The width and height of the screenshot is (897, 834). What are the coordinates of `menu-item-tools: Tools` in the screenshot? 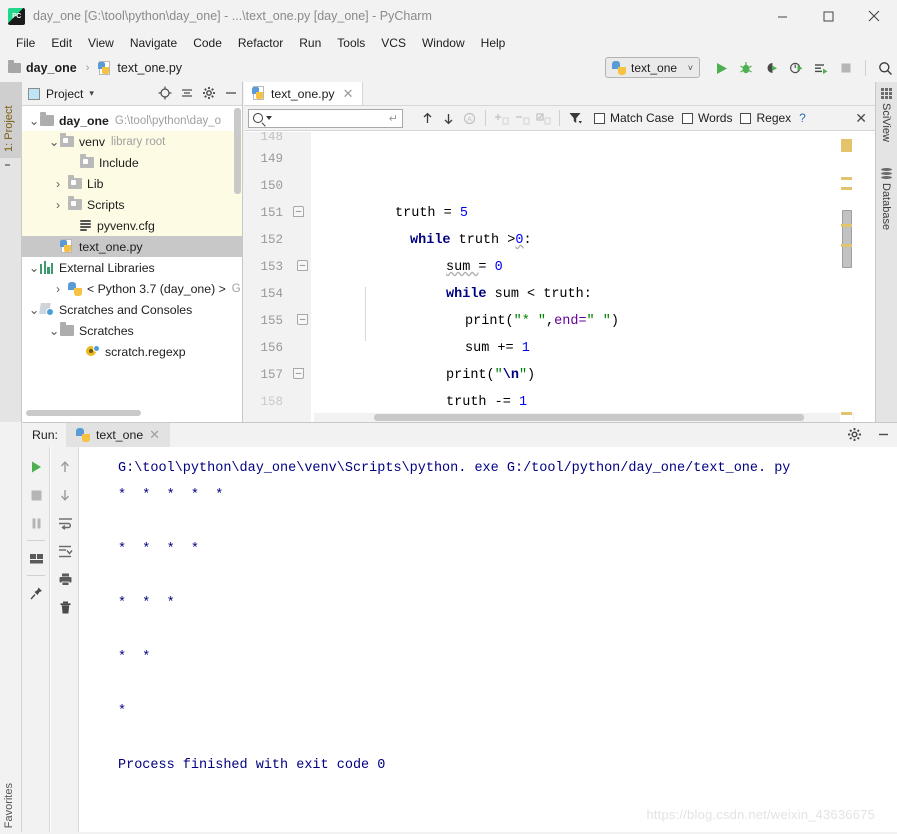 It's located at (351, 43).